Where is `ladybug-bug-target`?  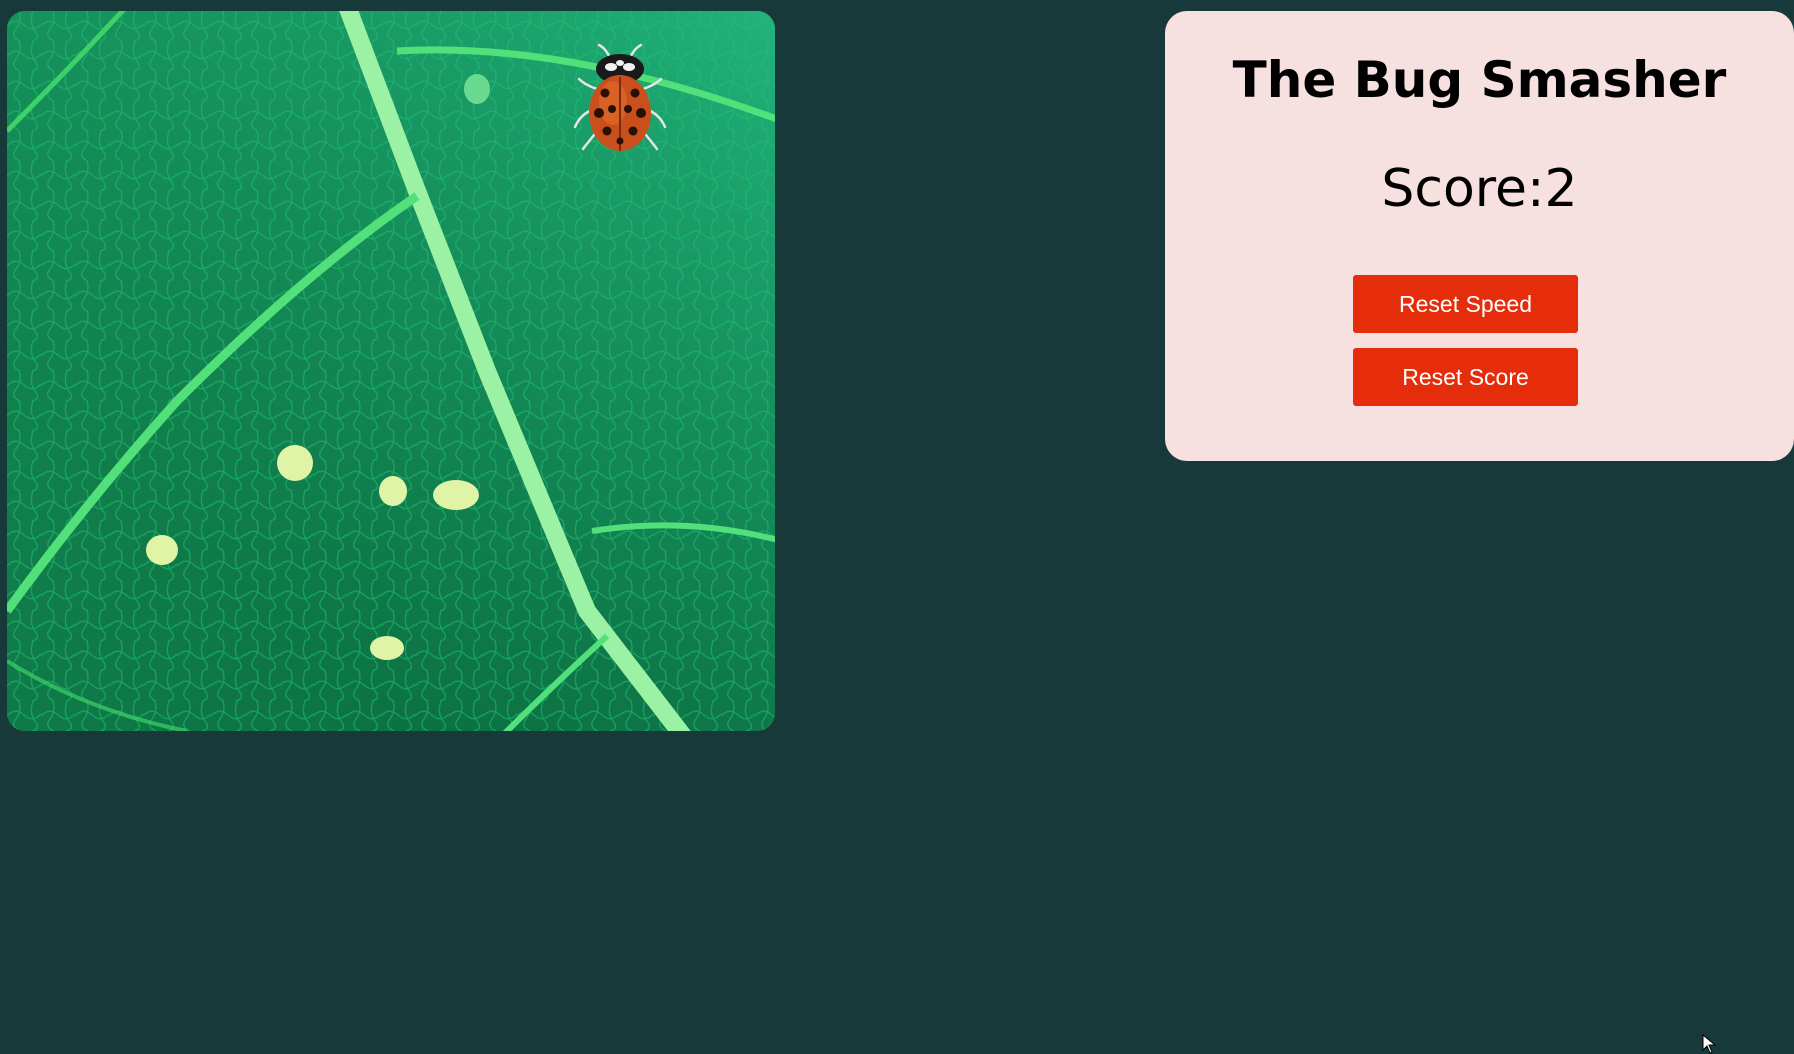
ladybug-bug-target is located at coordinates (620, 100).